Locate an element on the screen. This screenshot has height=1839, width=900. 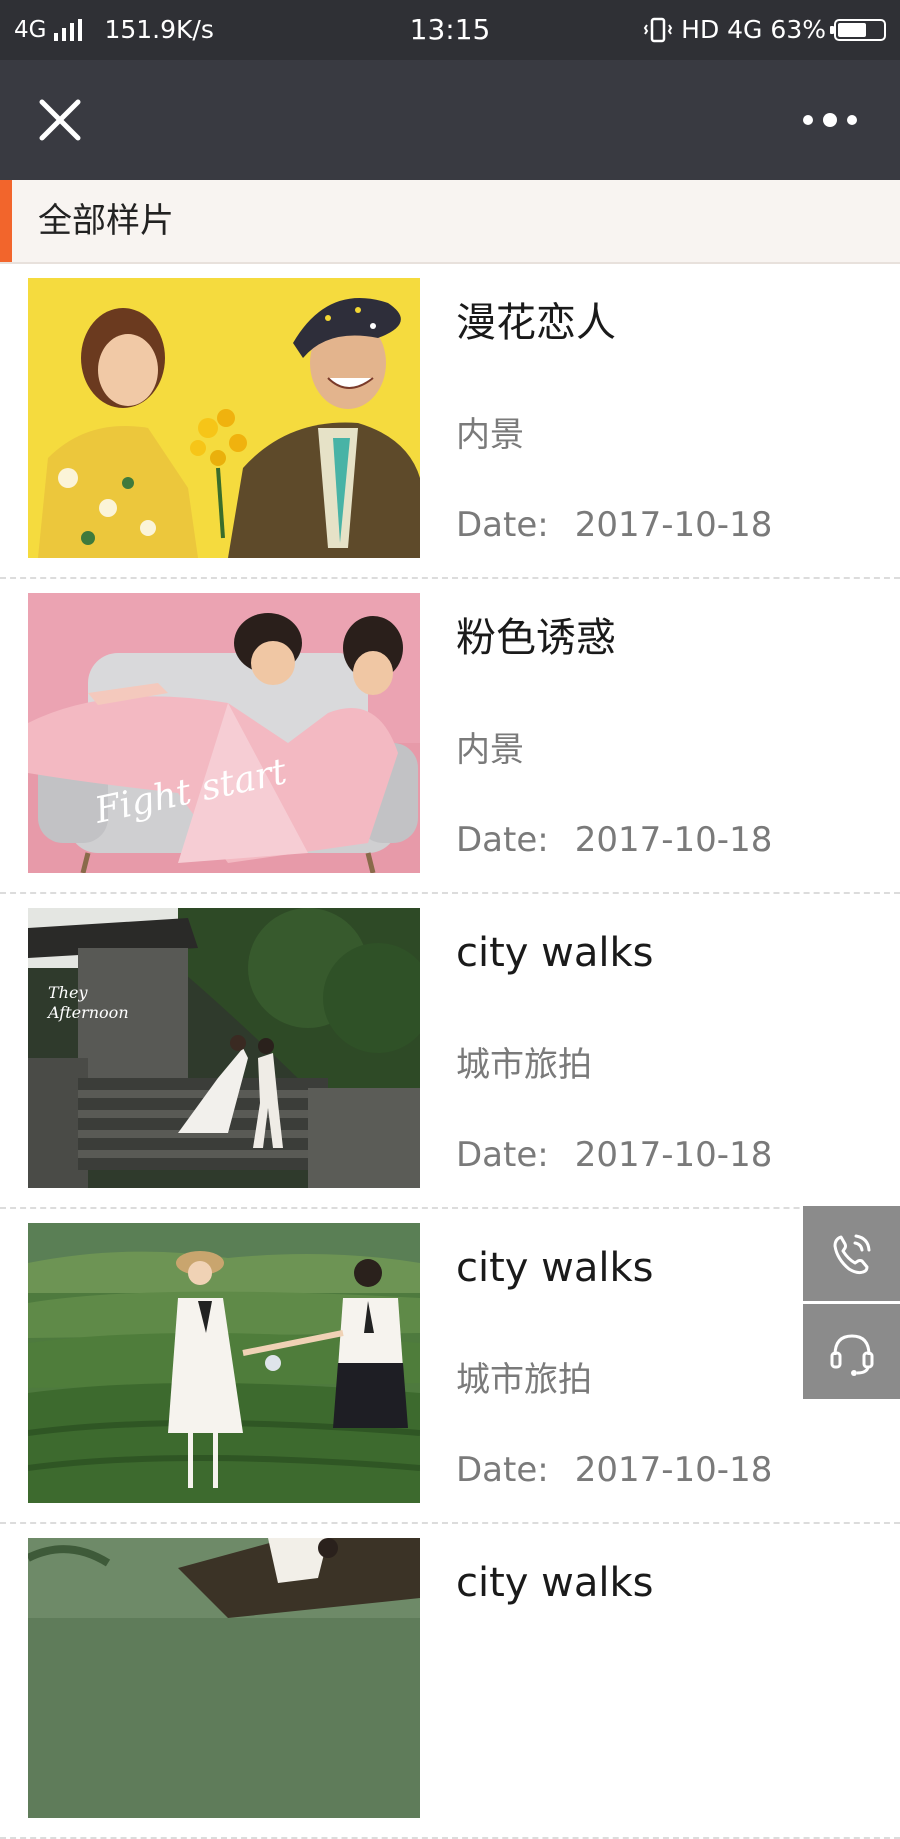
status-bar: 4G 151.9K/s 13:15 HD 4G 63% is located at coordinates (450, 30).